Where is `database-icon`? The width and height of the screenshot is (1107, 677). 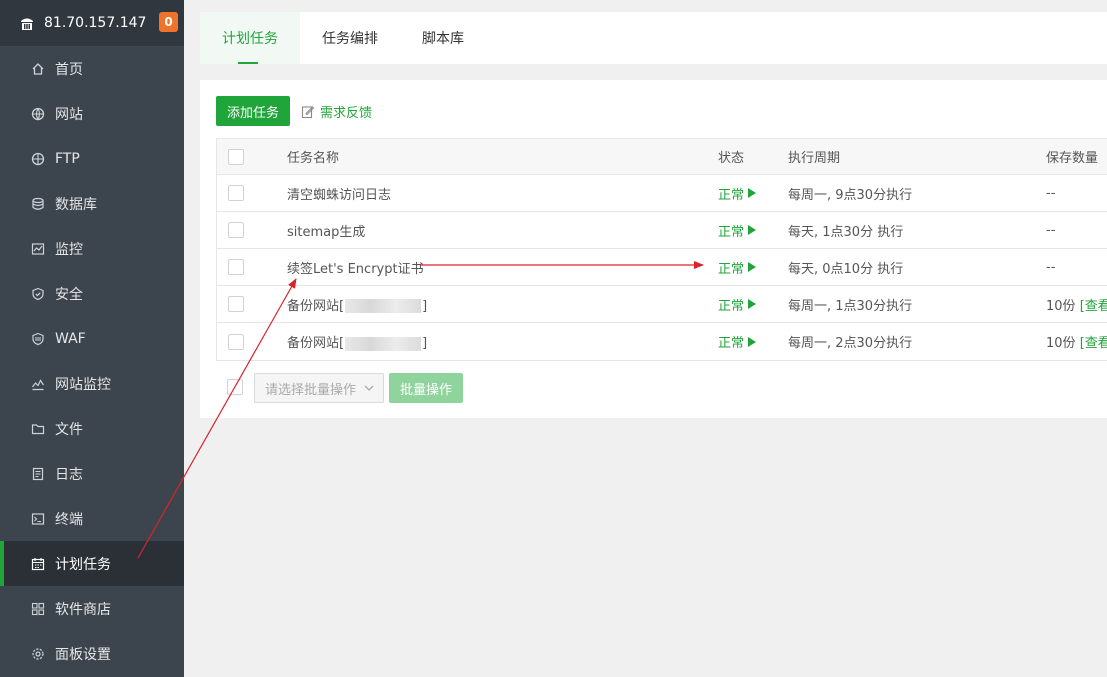 database-icon is located at coordinates (38, 204).